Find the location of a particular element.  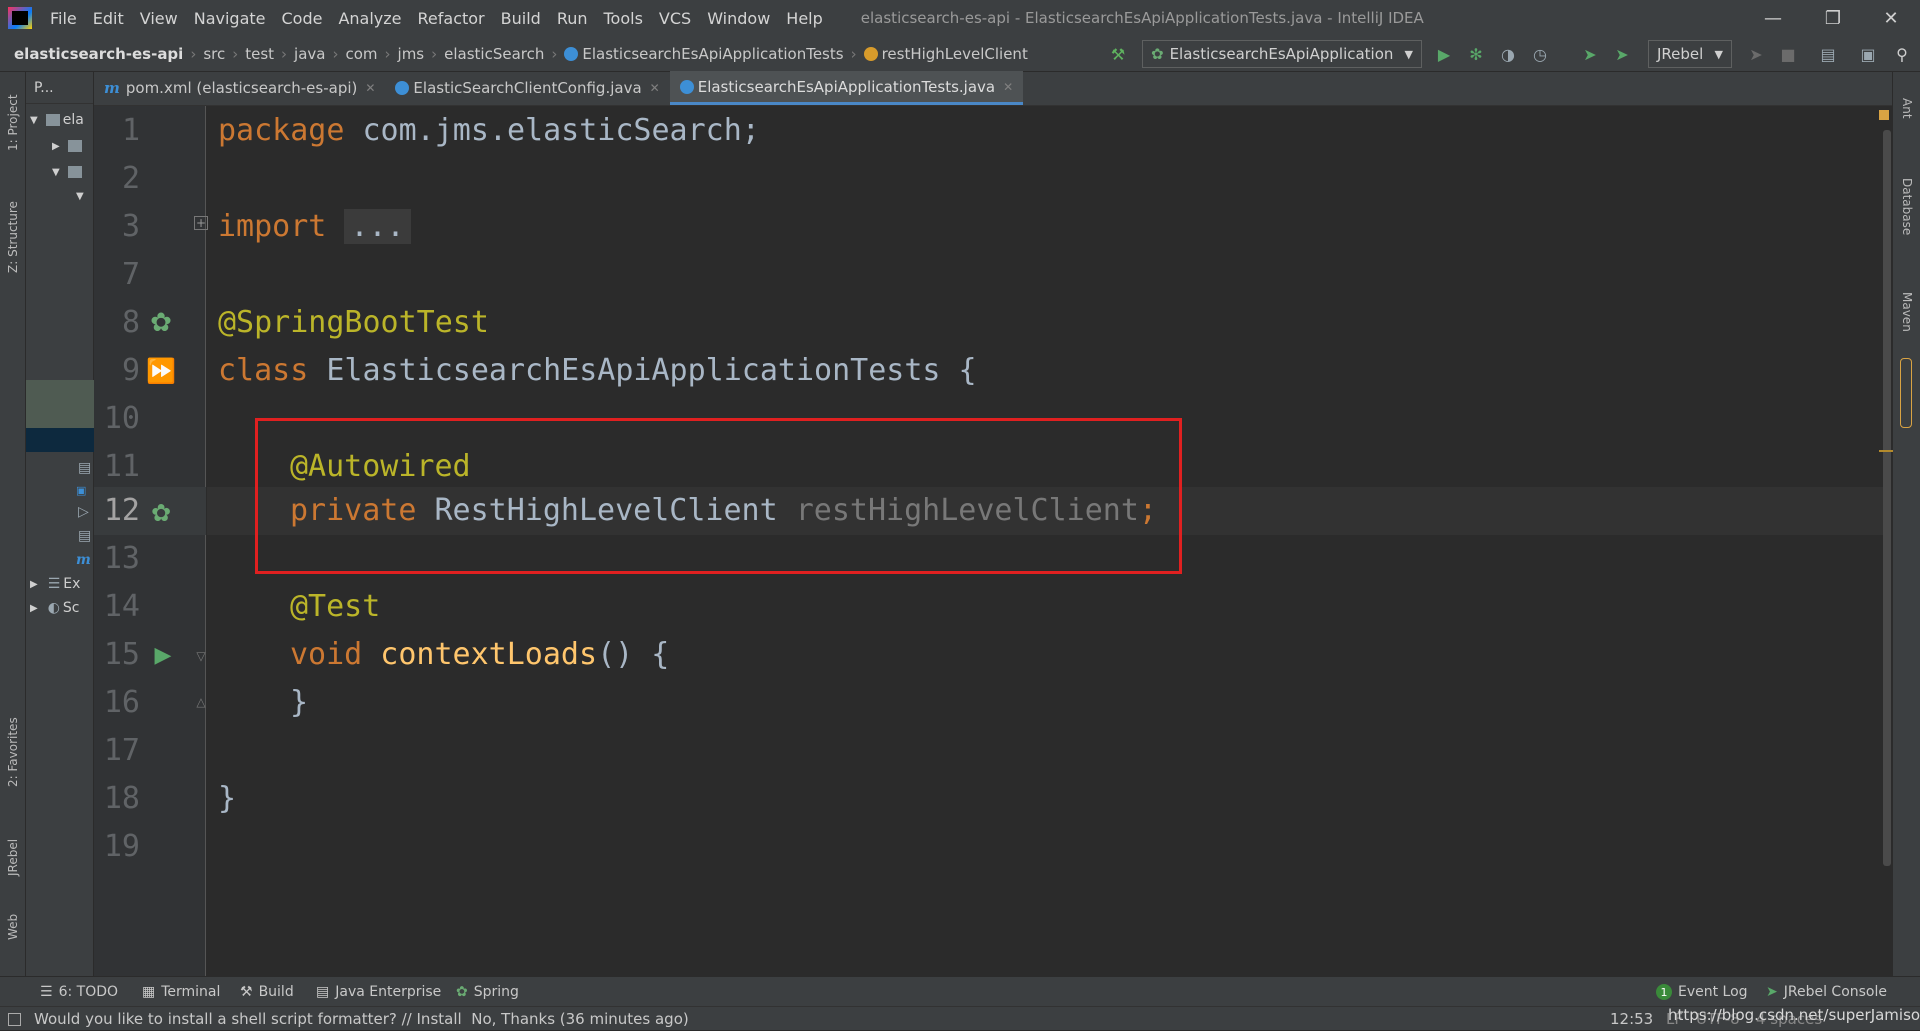

minimize-icon: — is located at coordinates (1773, 18).